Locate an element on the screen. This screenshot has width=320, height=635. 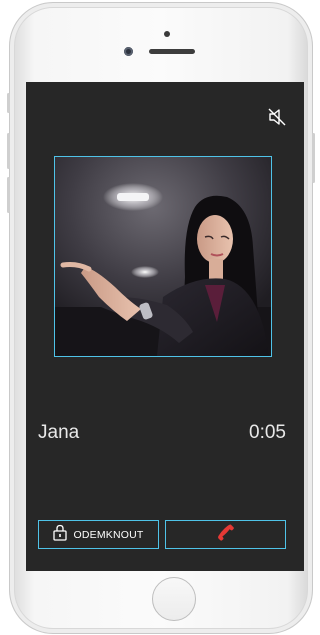
phone-hangup-icon is located at coordinates (226, 534).